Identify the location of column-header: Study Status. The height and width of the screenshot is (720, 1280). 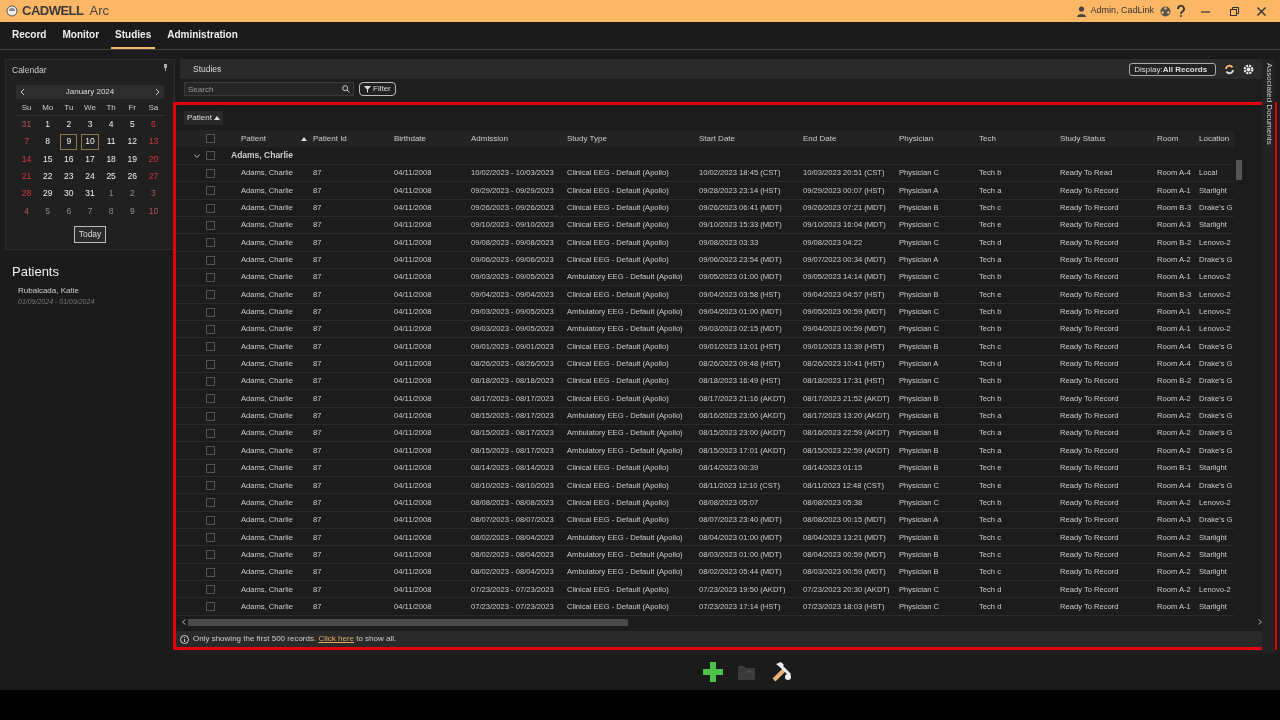
(1083, 138).